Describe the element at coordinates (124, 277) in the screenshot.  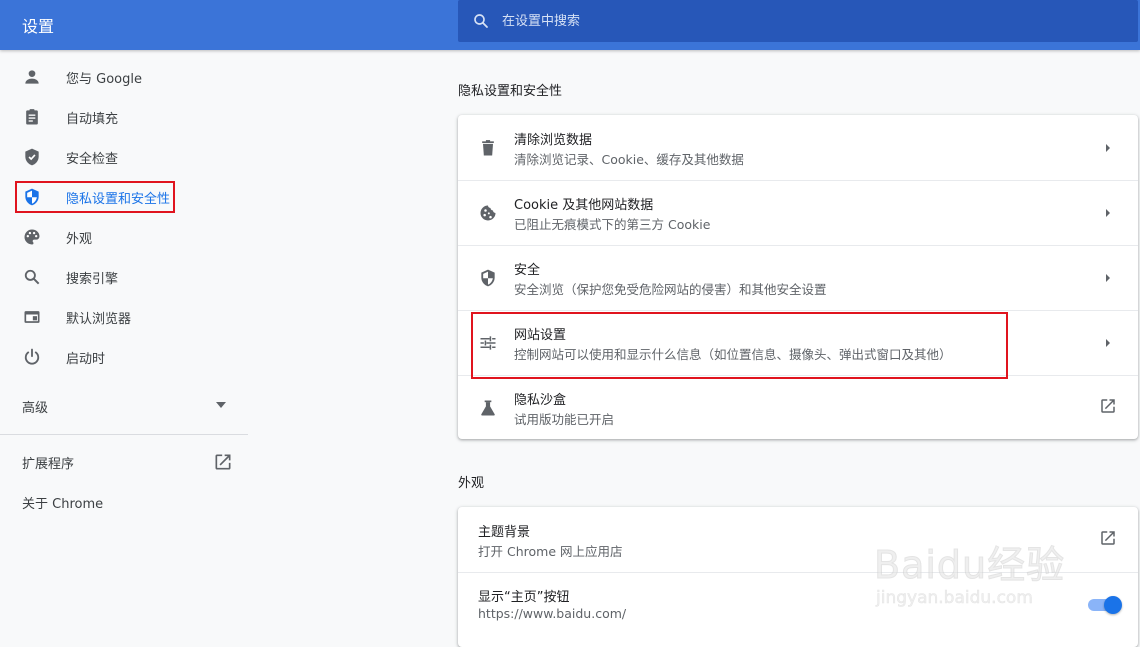
I see `sidebar-item-search-engine: 搜索引擎` at that location.